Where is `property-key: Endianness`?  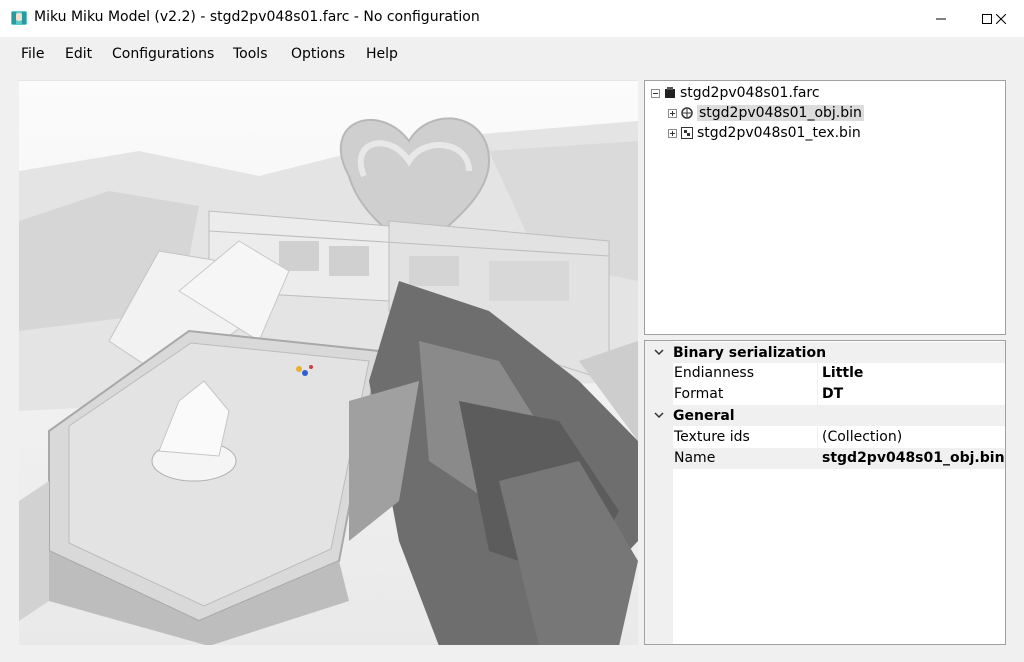
property-key: Endianness is located at coordinates (714, 373).